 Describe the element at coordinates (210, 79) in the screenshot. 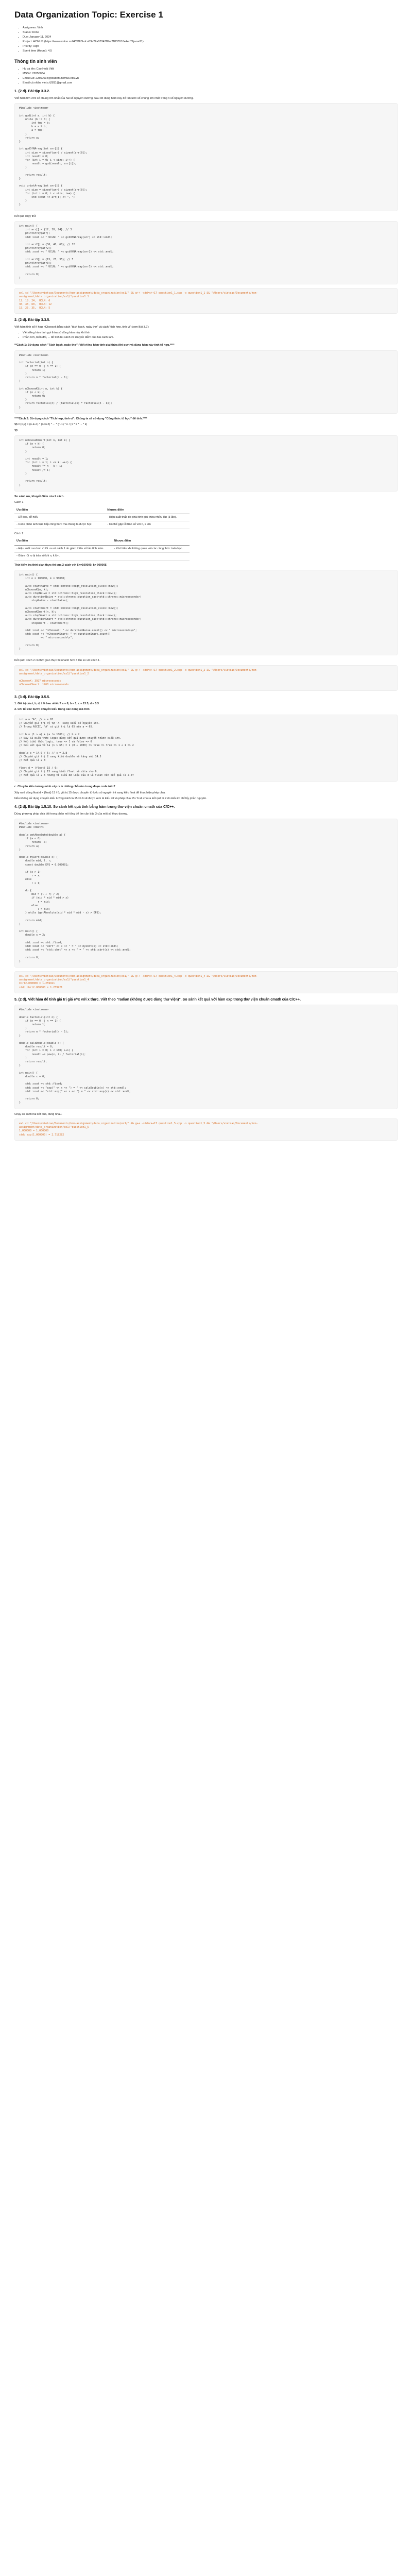

I see `student-item: Email Ed: 22850034@student.hcmus.edu.vn` at that location.